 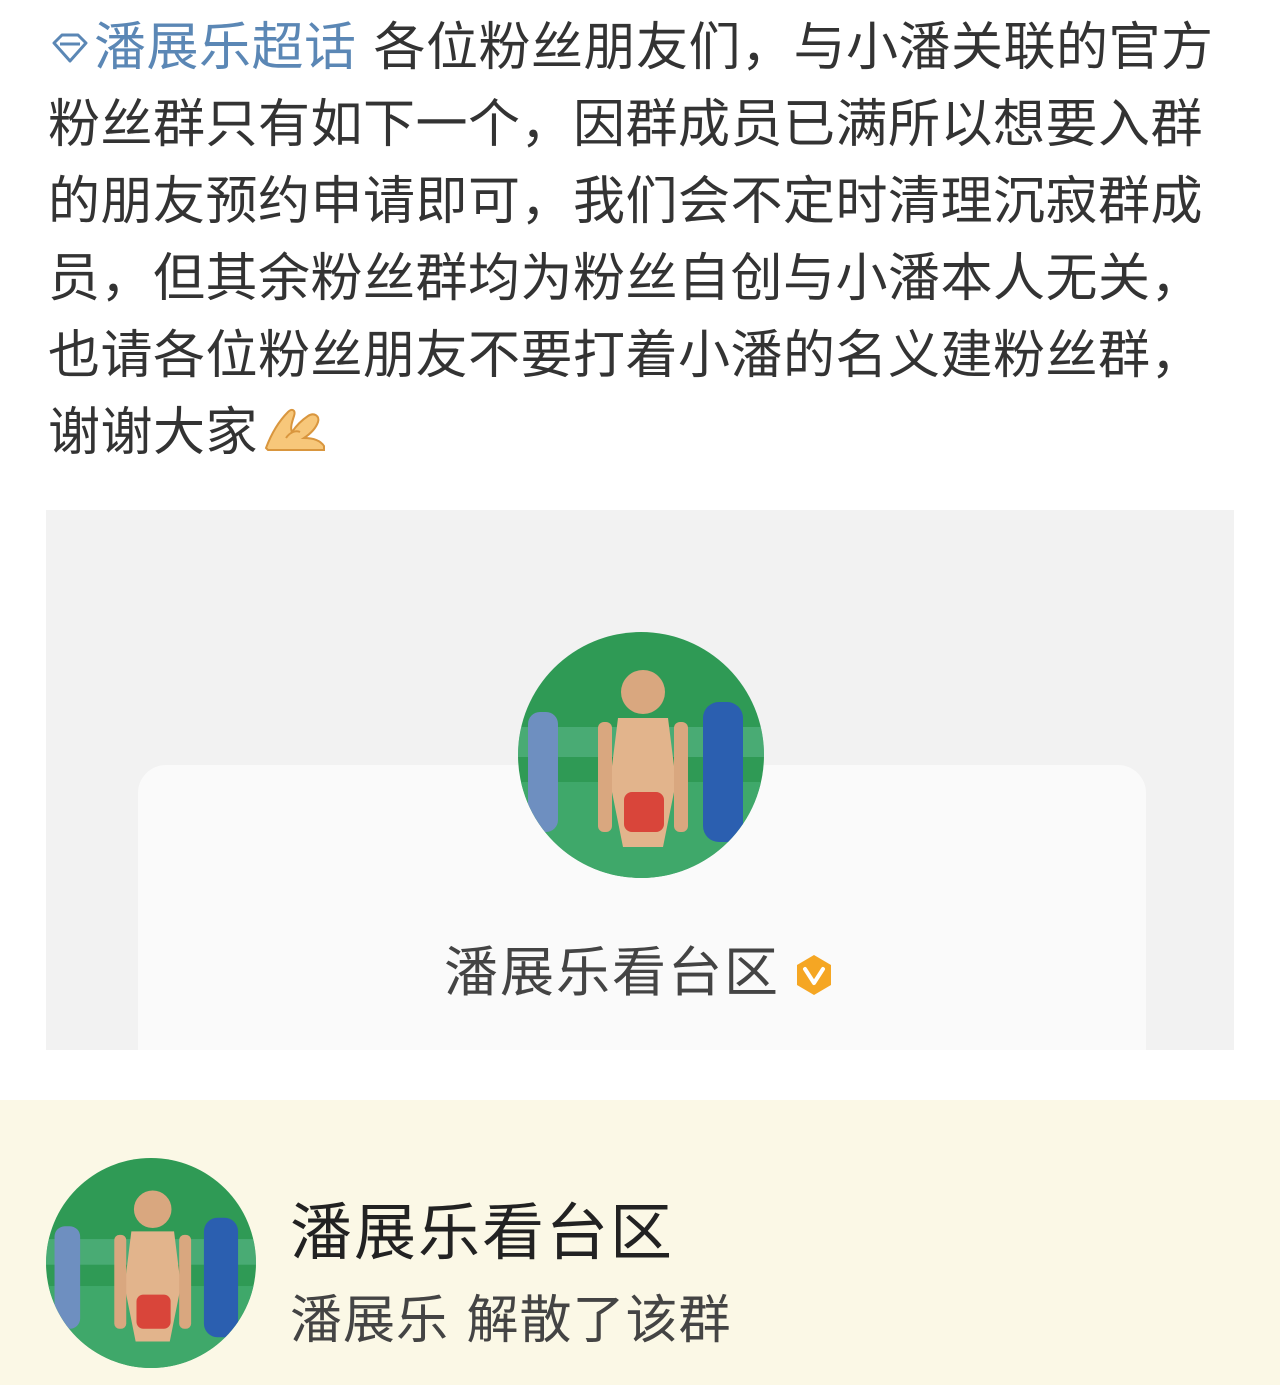 What do you see at coordinates (612, 972) in the screenshot?
I see `screenshot-group-name: 潘展乐看台区` at bounding box center [612, 972].